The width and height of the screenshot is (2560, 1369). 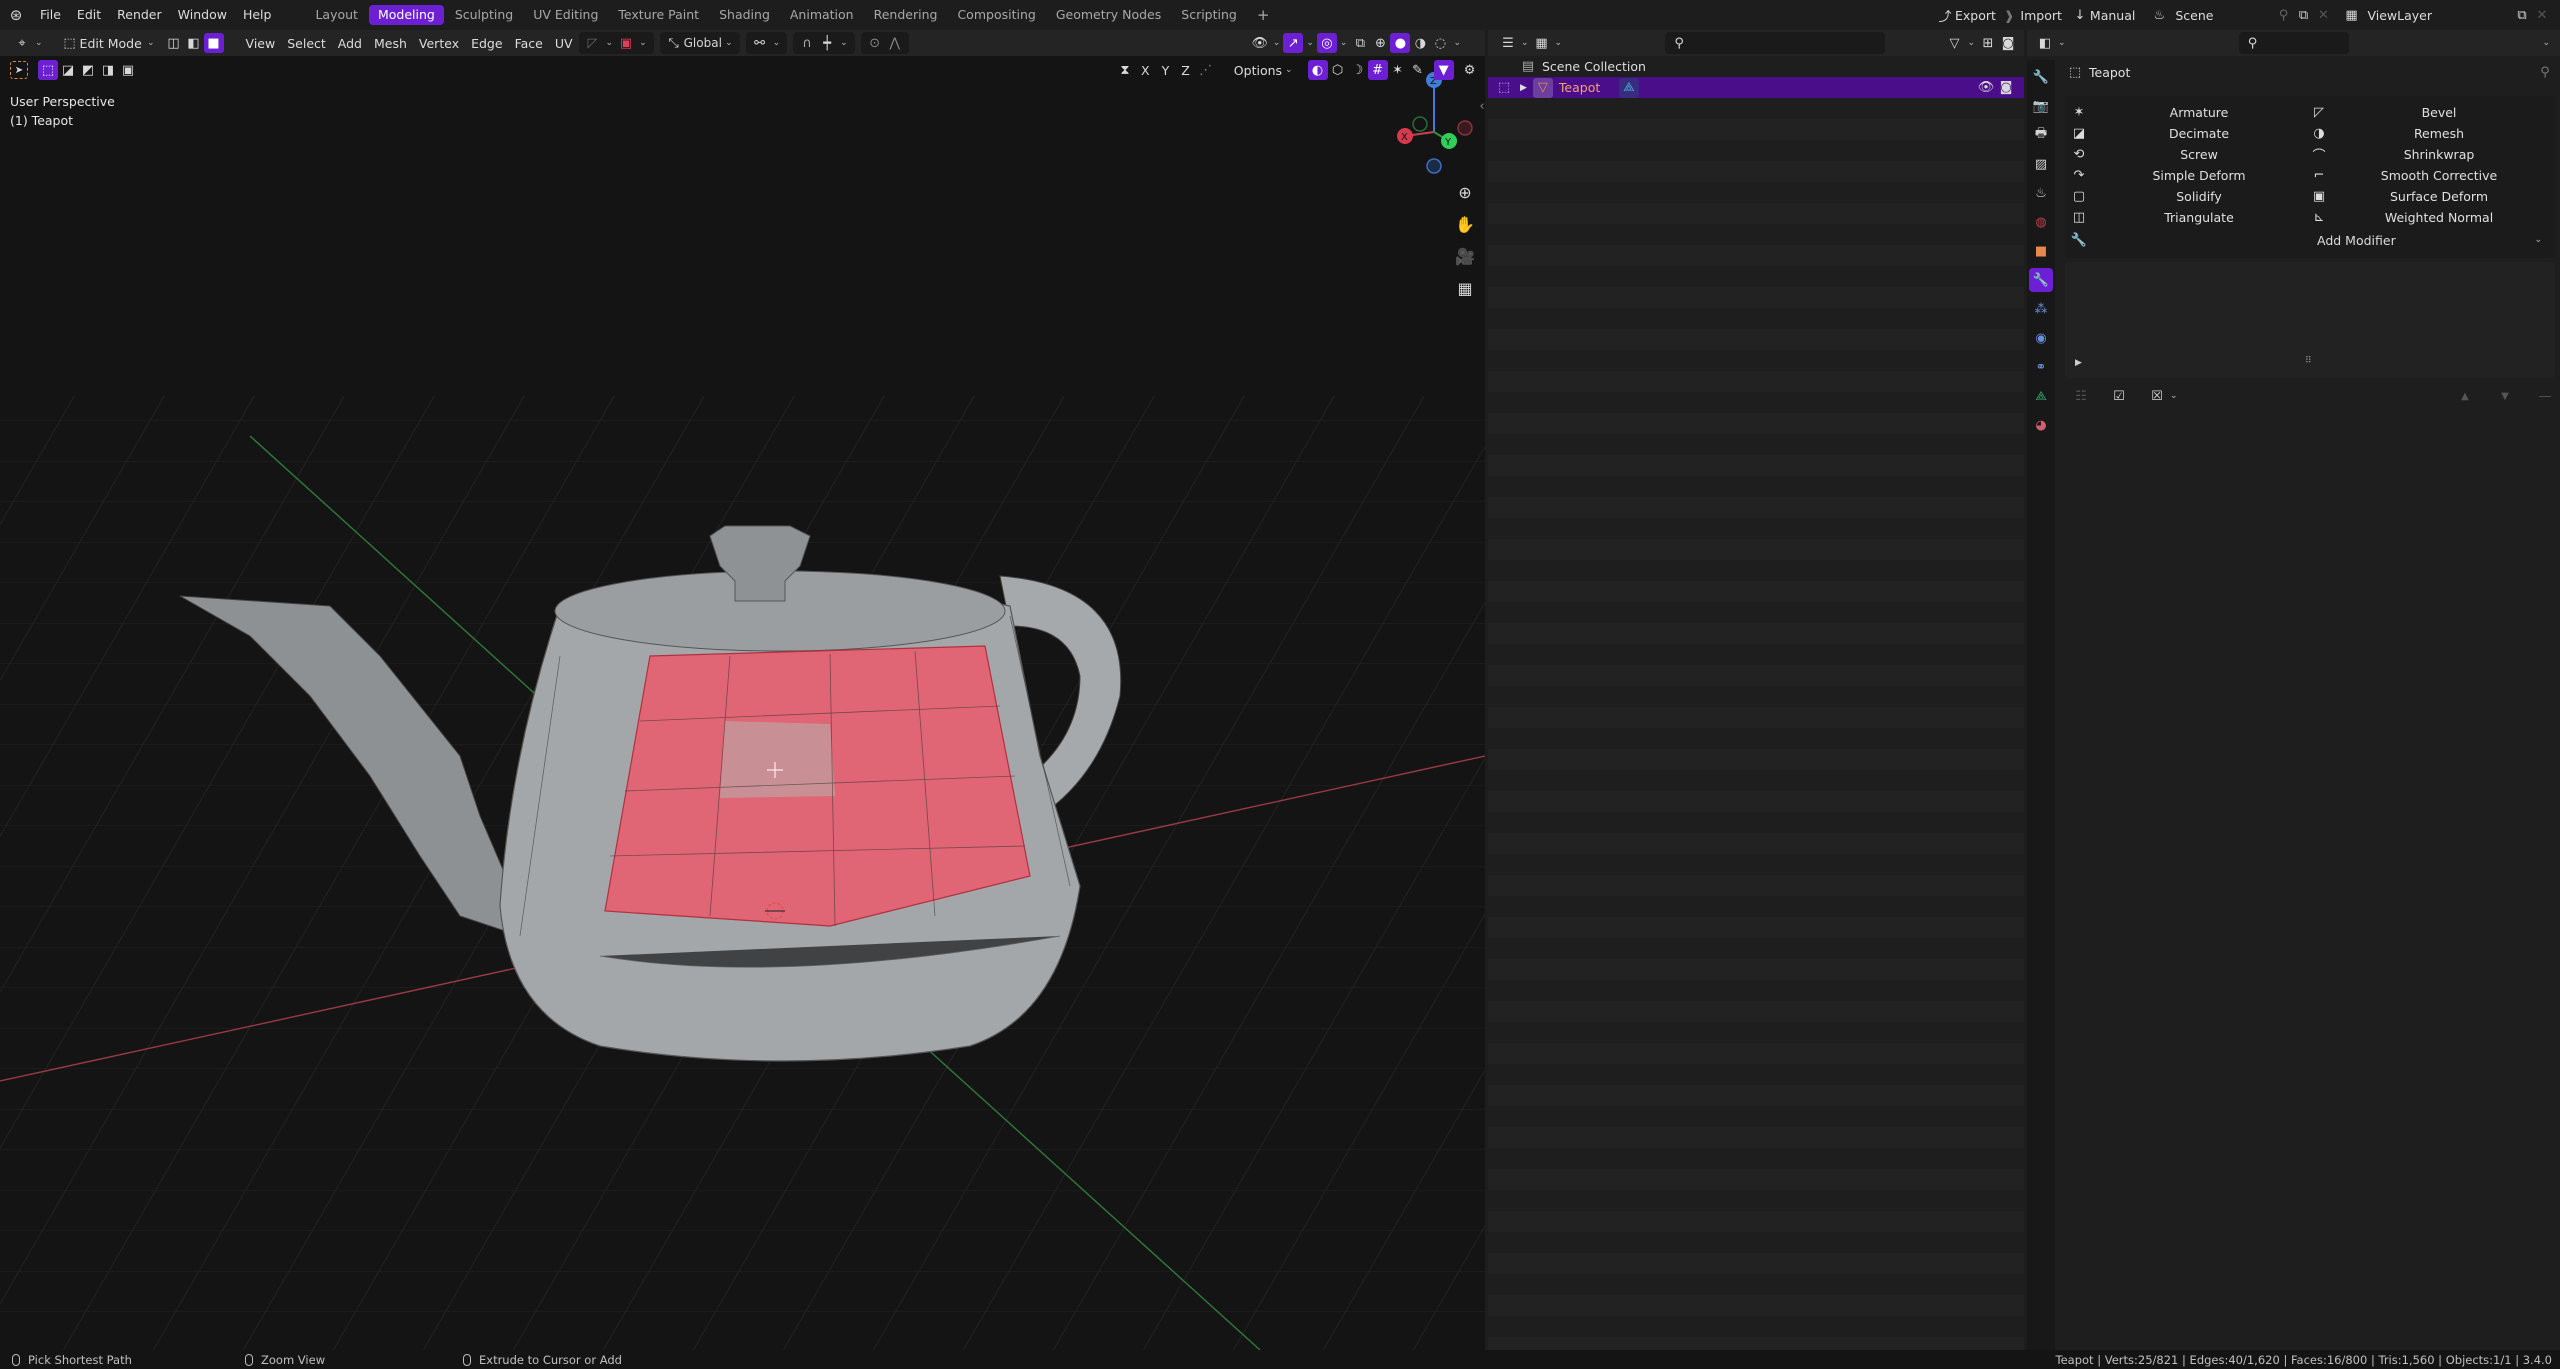 What do you see at coordinates (1542, 43) in the screenshot?
I see `display-mode-icon: ▦` at bounding box center [1542, 43].